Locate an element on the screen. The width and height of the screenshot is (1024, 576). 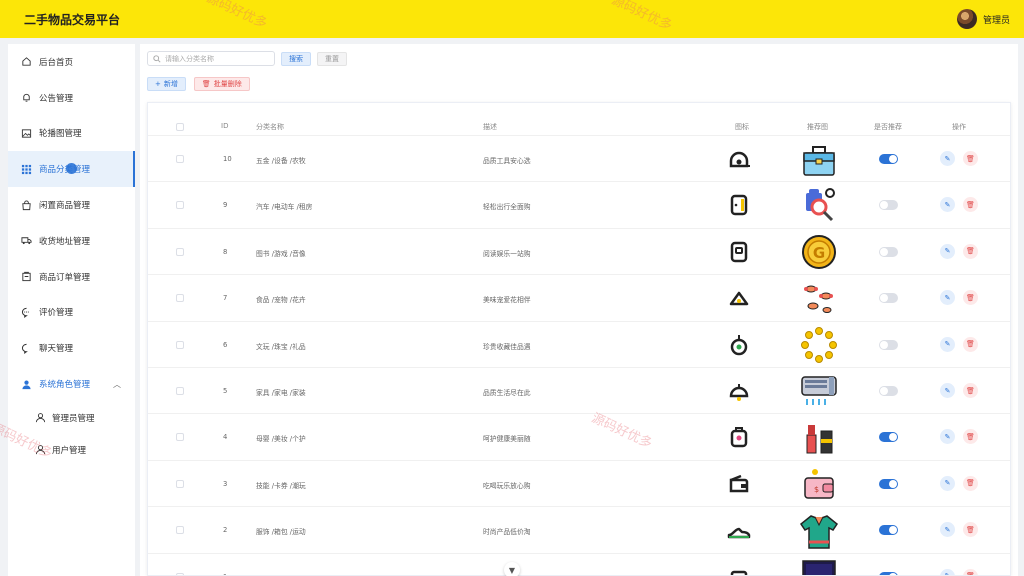
search-bar: 请输入分类名称 搜索 重置 is located at coordinates (247, 58).